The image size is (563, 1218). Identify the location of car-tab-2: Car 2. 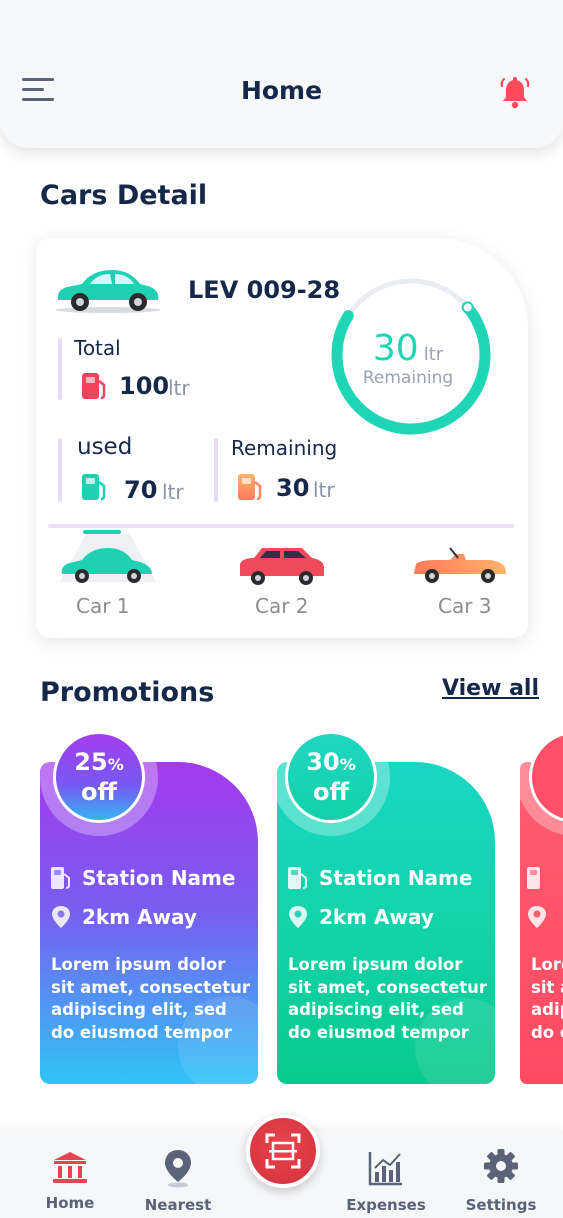
(282, 606).